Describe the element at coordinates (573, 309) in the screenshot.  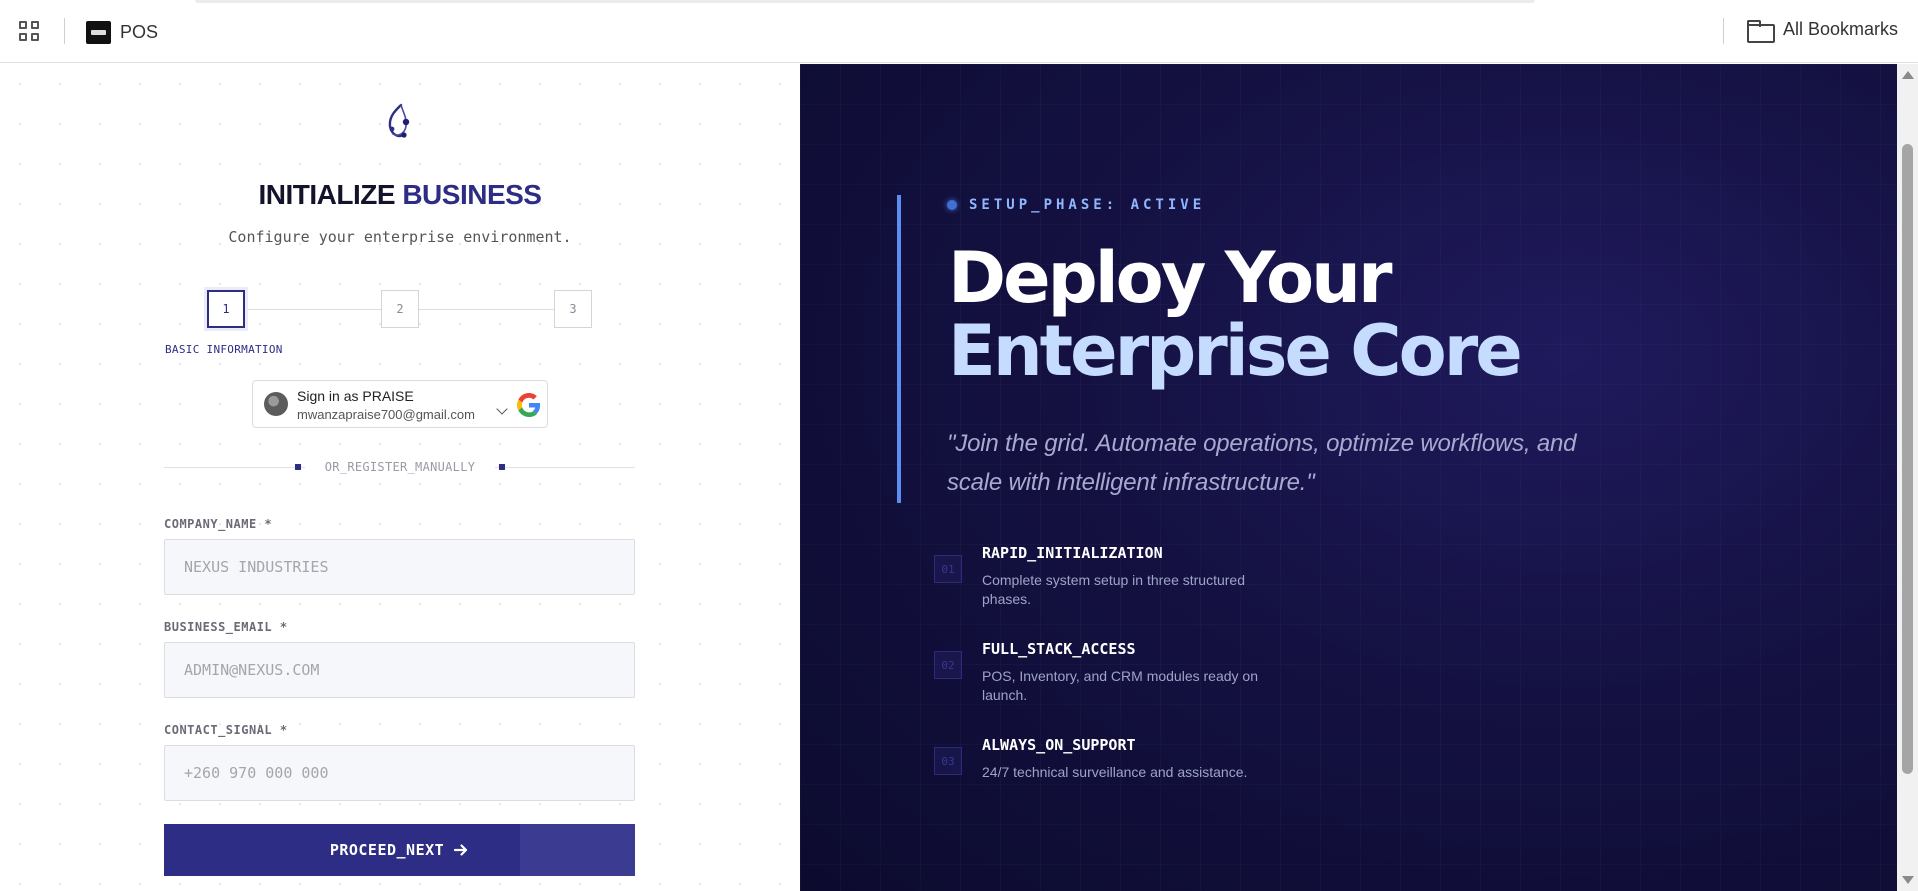
I see `step-3: 3` at that location.